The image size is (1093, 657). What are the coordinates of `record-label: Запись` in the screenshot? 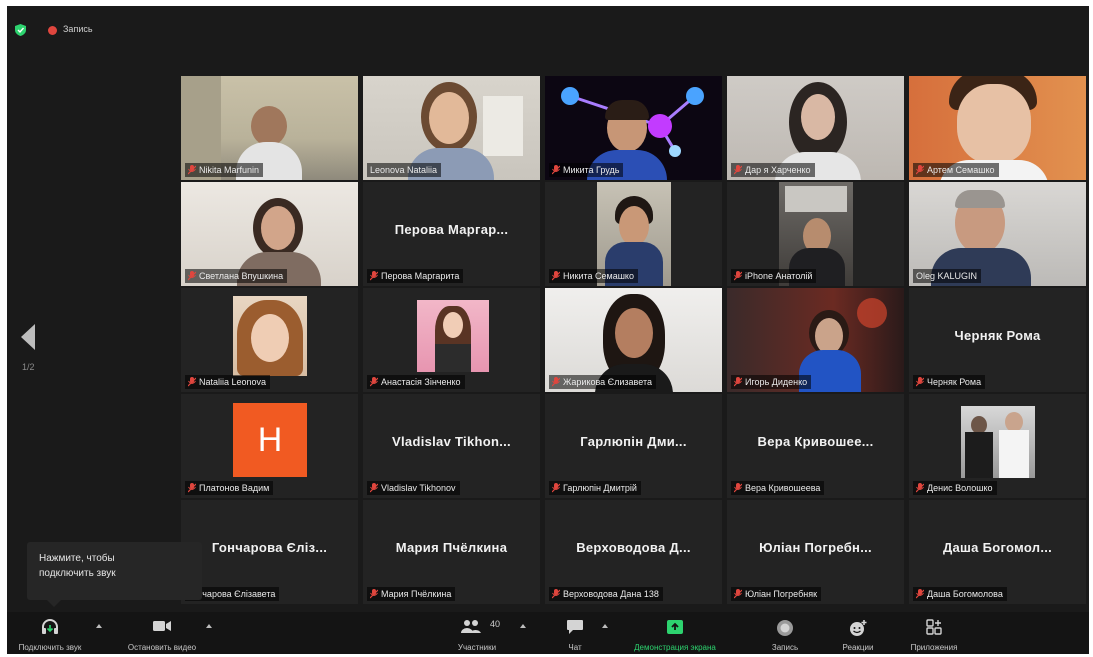 It's located at (785, 647).